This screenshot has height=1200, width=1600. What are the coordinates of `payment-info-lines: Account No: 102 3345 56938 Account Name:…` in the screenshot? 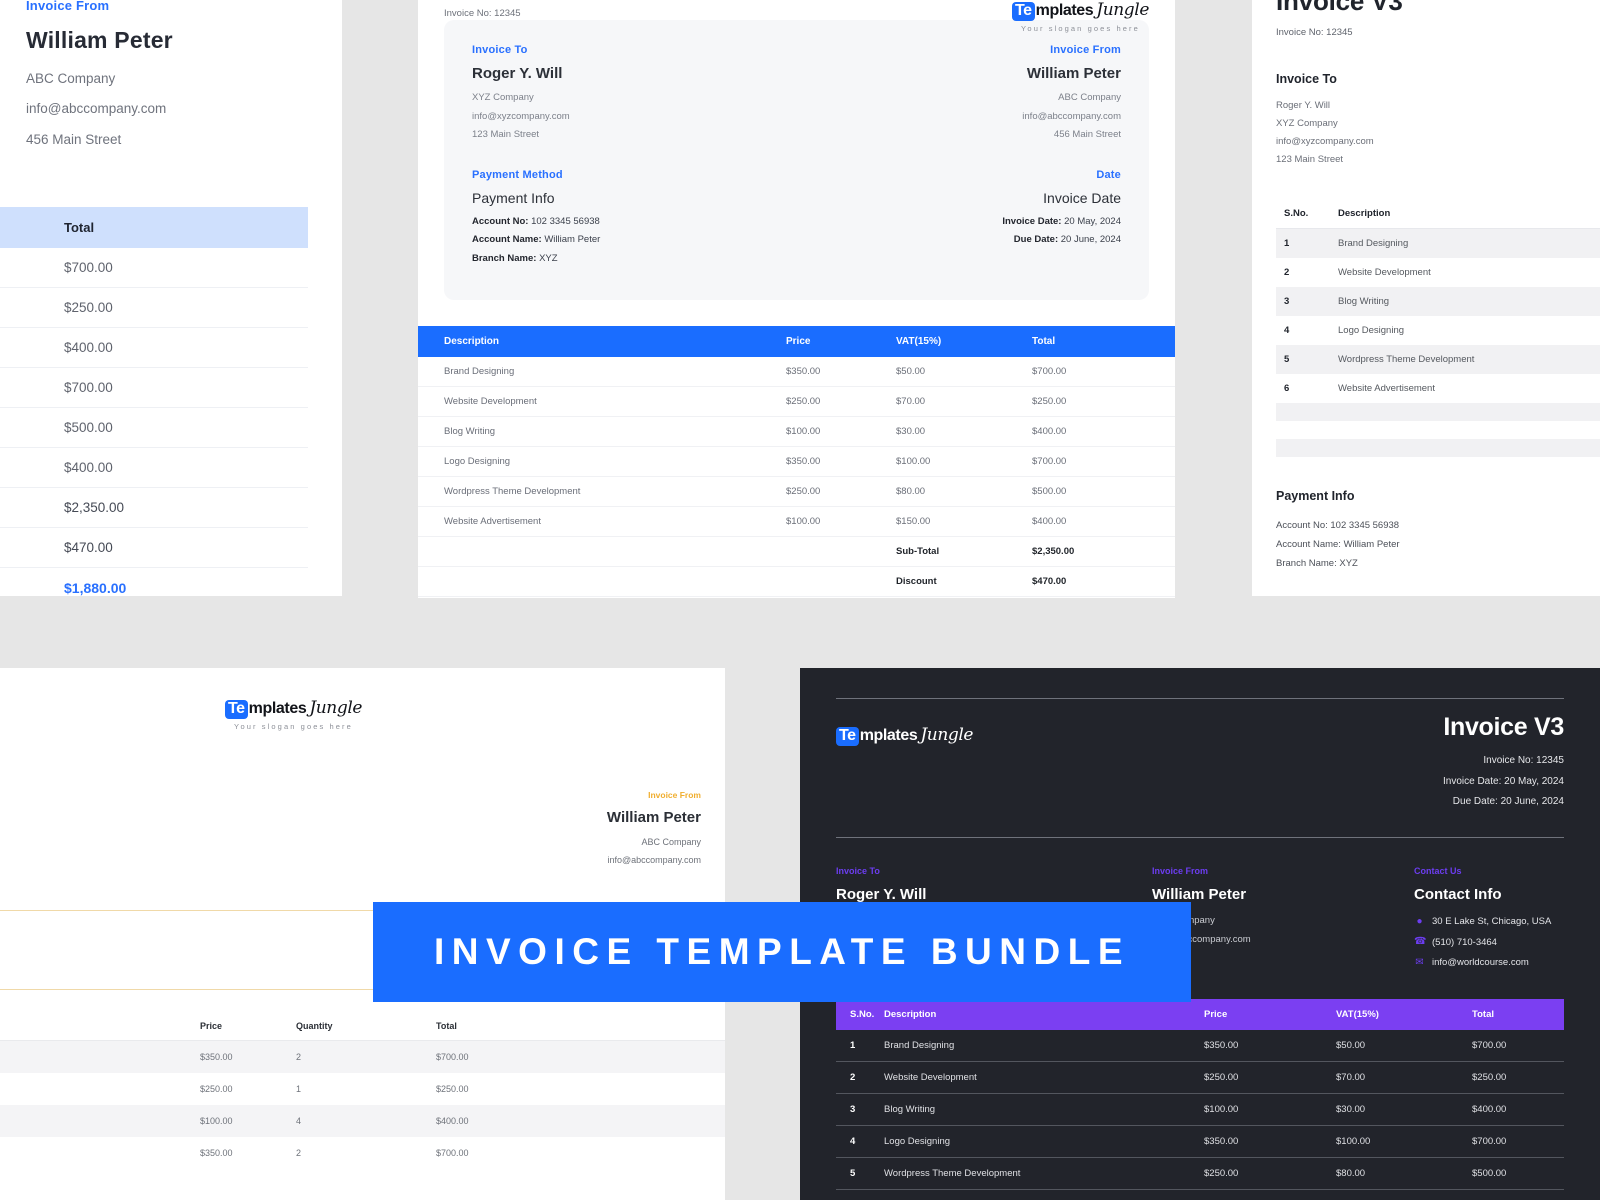 It's located at (1438, 544).